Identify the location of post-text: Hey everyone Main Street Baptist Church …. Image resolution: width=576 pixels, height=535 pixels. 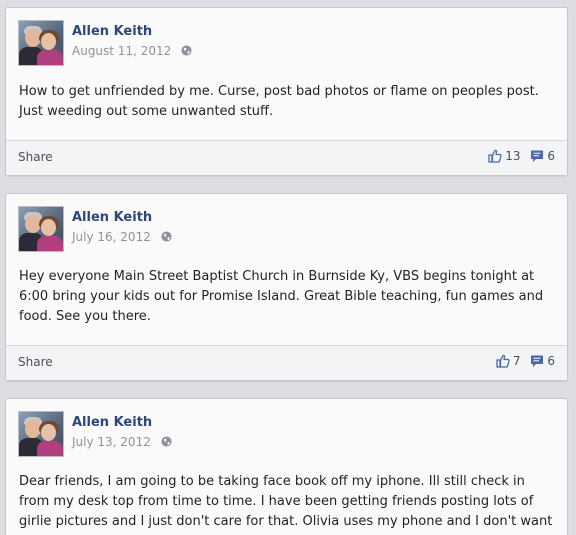
(281, 296).